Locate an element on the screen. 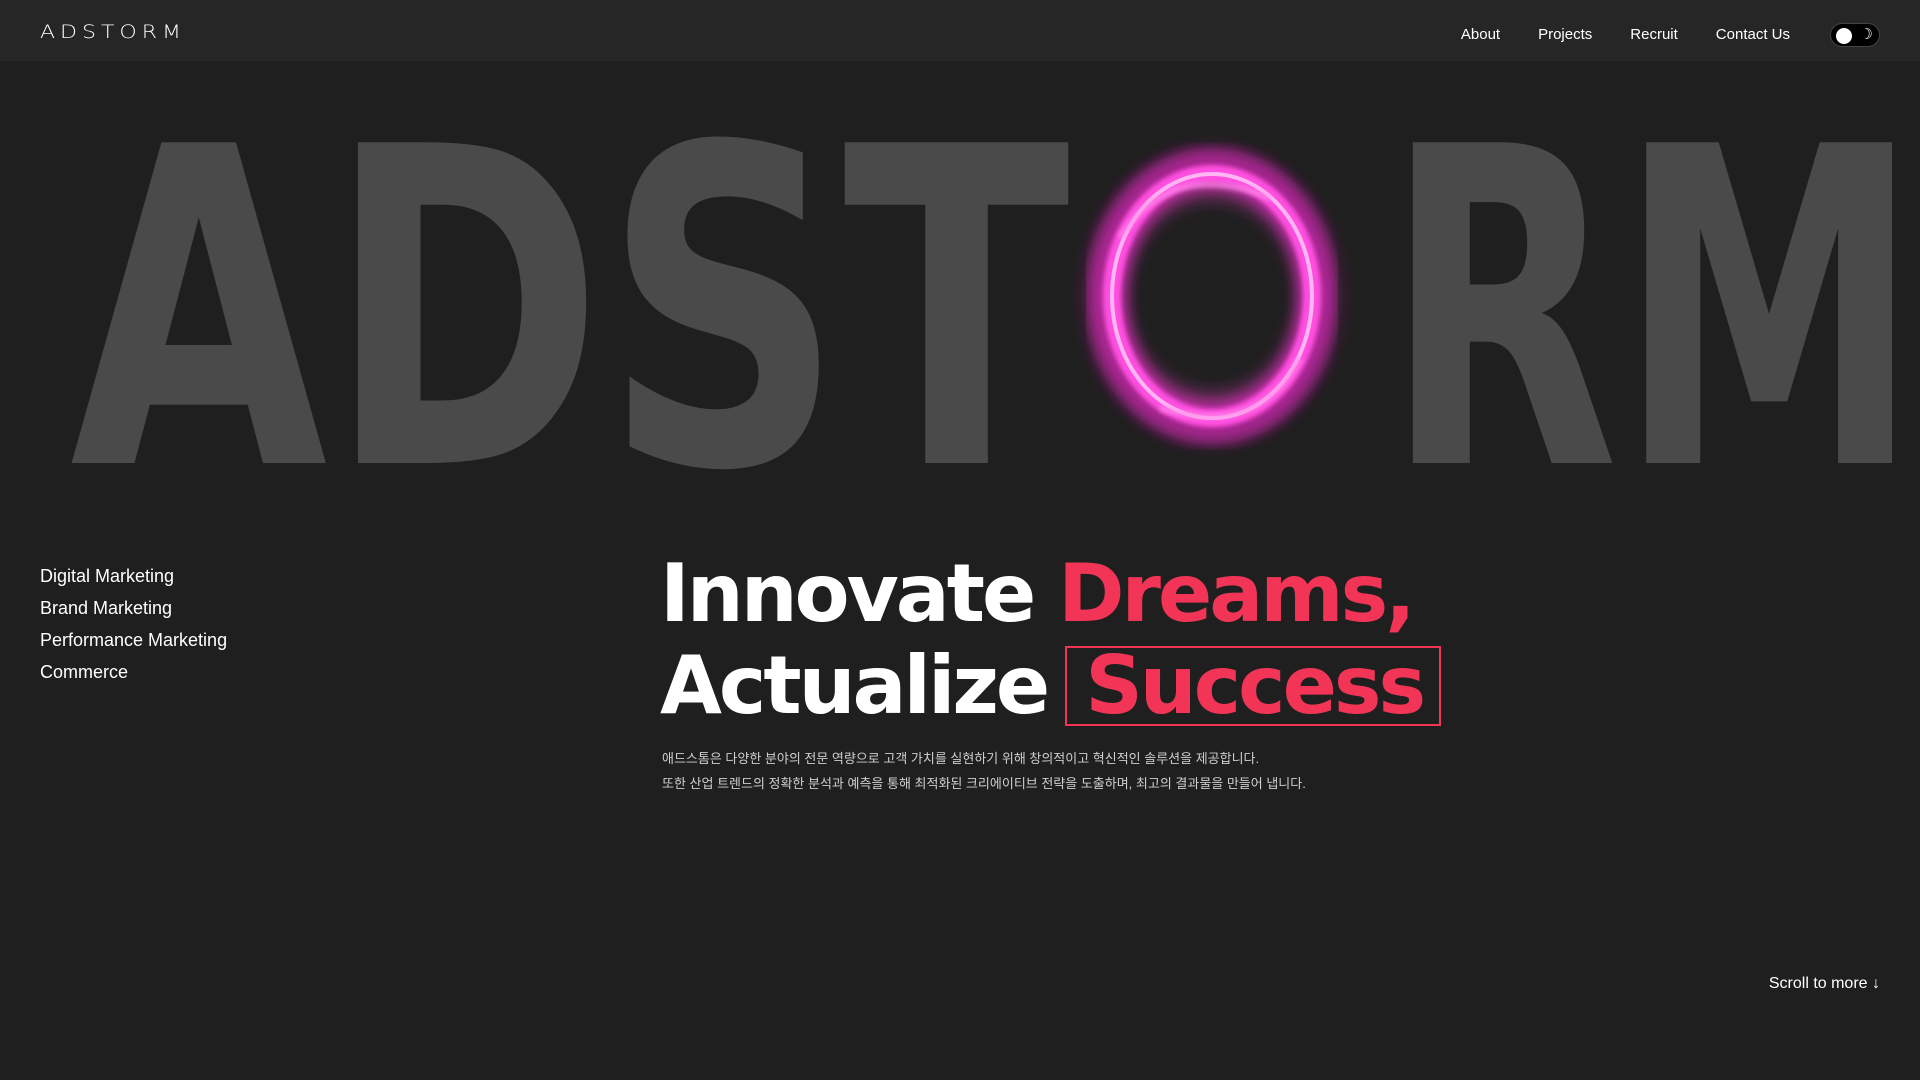 This screenshot has width=1920, height=1080. headline-line-1: Innovate Dreams, is located at coordinates (1050, 594).